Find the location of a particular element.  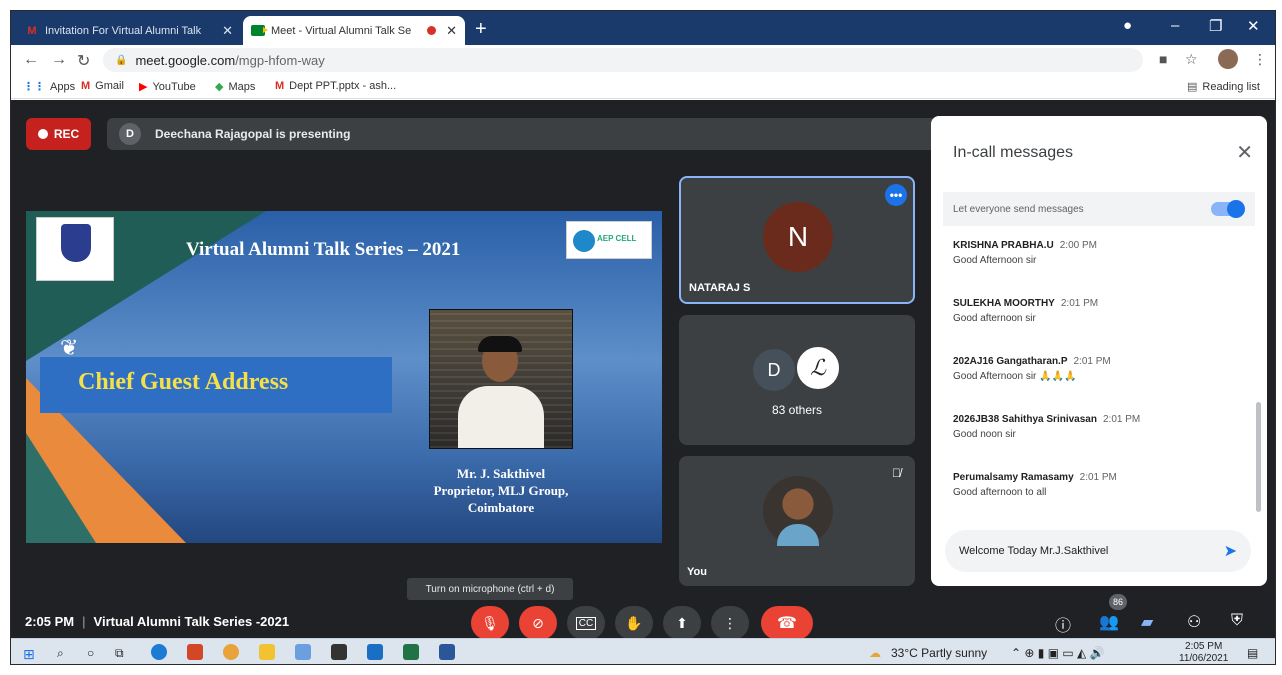

presenting-text: Deechana Rajagopal is presenting is located at coordinates (253, 134).